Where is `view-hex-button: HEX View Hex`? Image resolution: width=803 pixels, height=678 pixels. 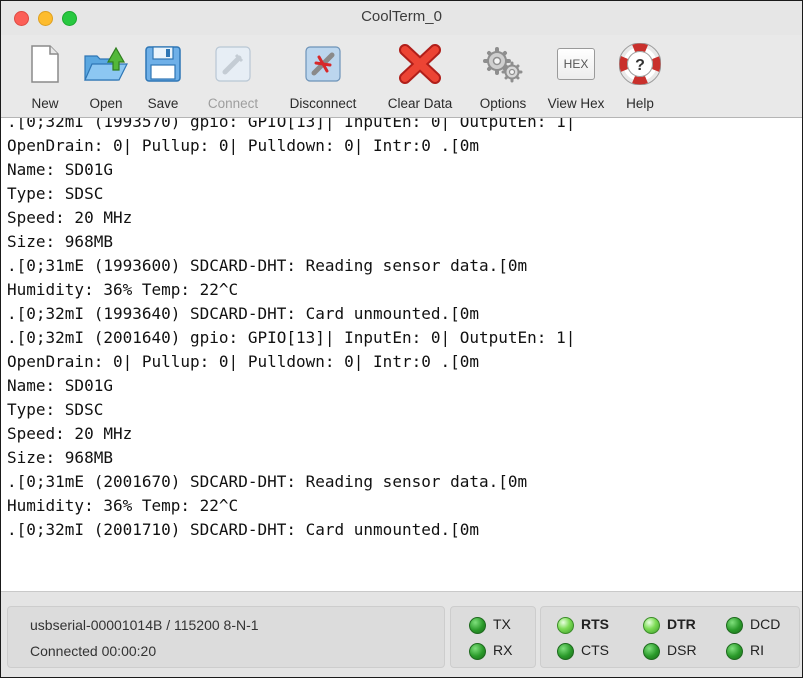
view-hex-button: HEX View Hex is located at coordinates (576, 76).